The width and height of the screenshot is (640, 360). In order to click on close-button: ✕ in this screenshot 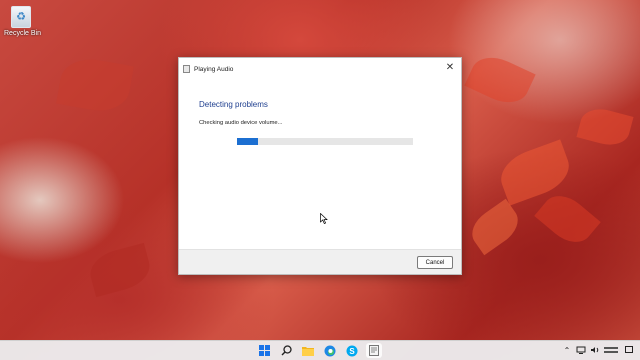, I will do `click(450, 67)`.